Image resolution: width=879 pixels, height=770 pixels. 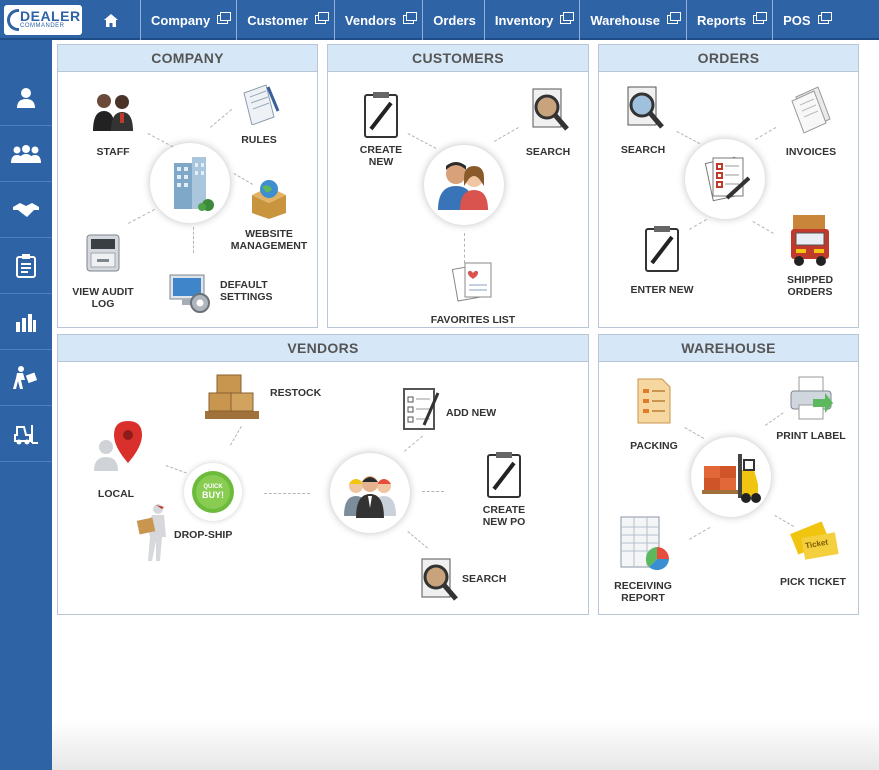 What do you see at coordinates (504, 475) in the screenshot?
I see `create-po-clipboard-icon` at bounding box center [504, 475].